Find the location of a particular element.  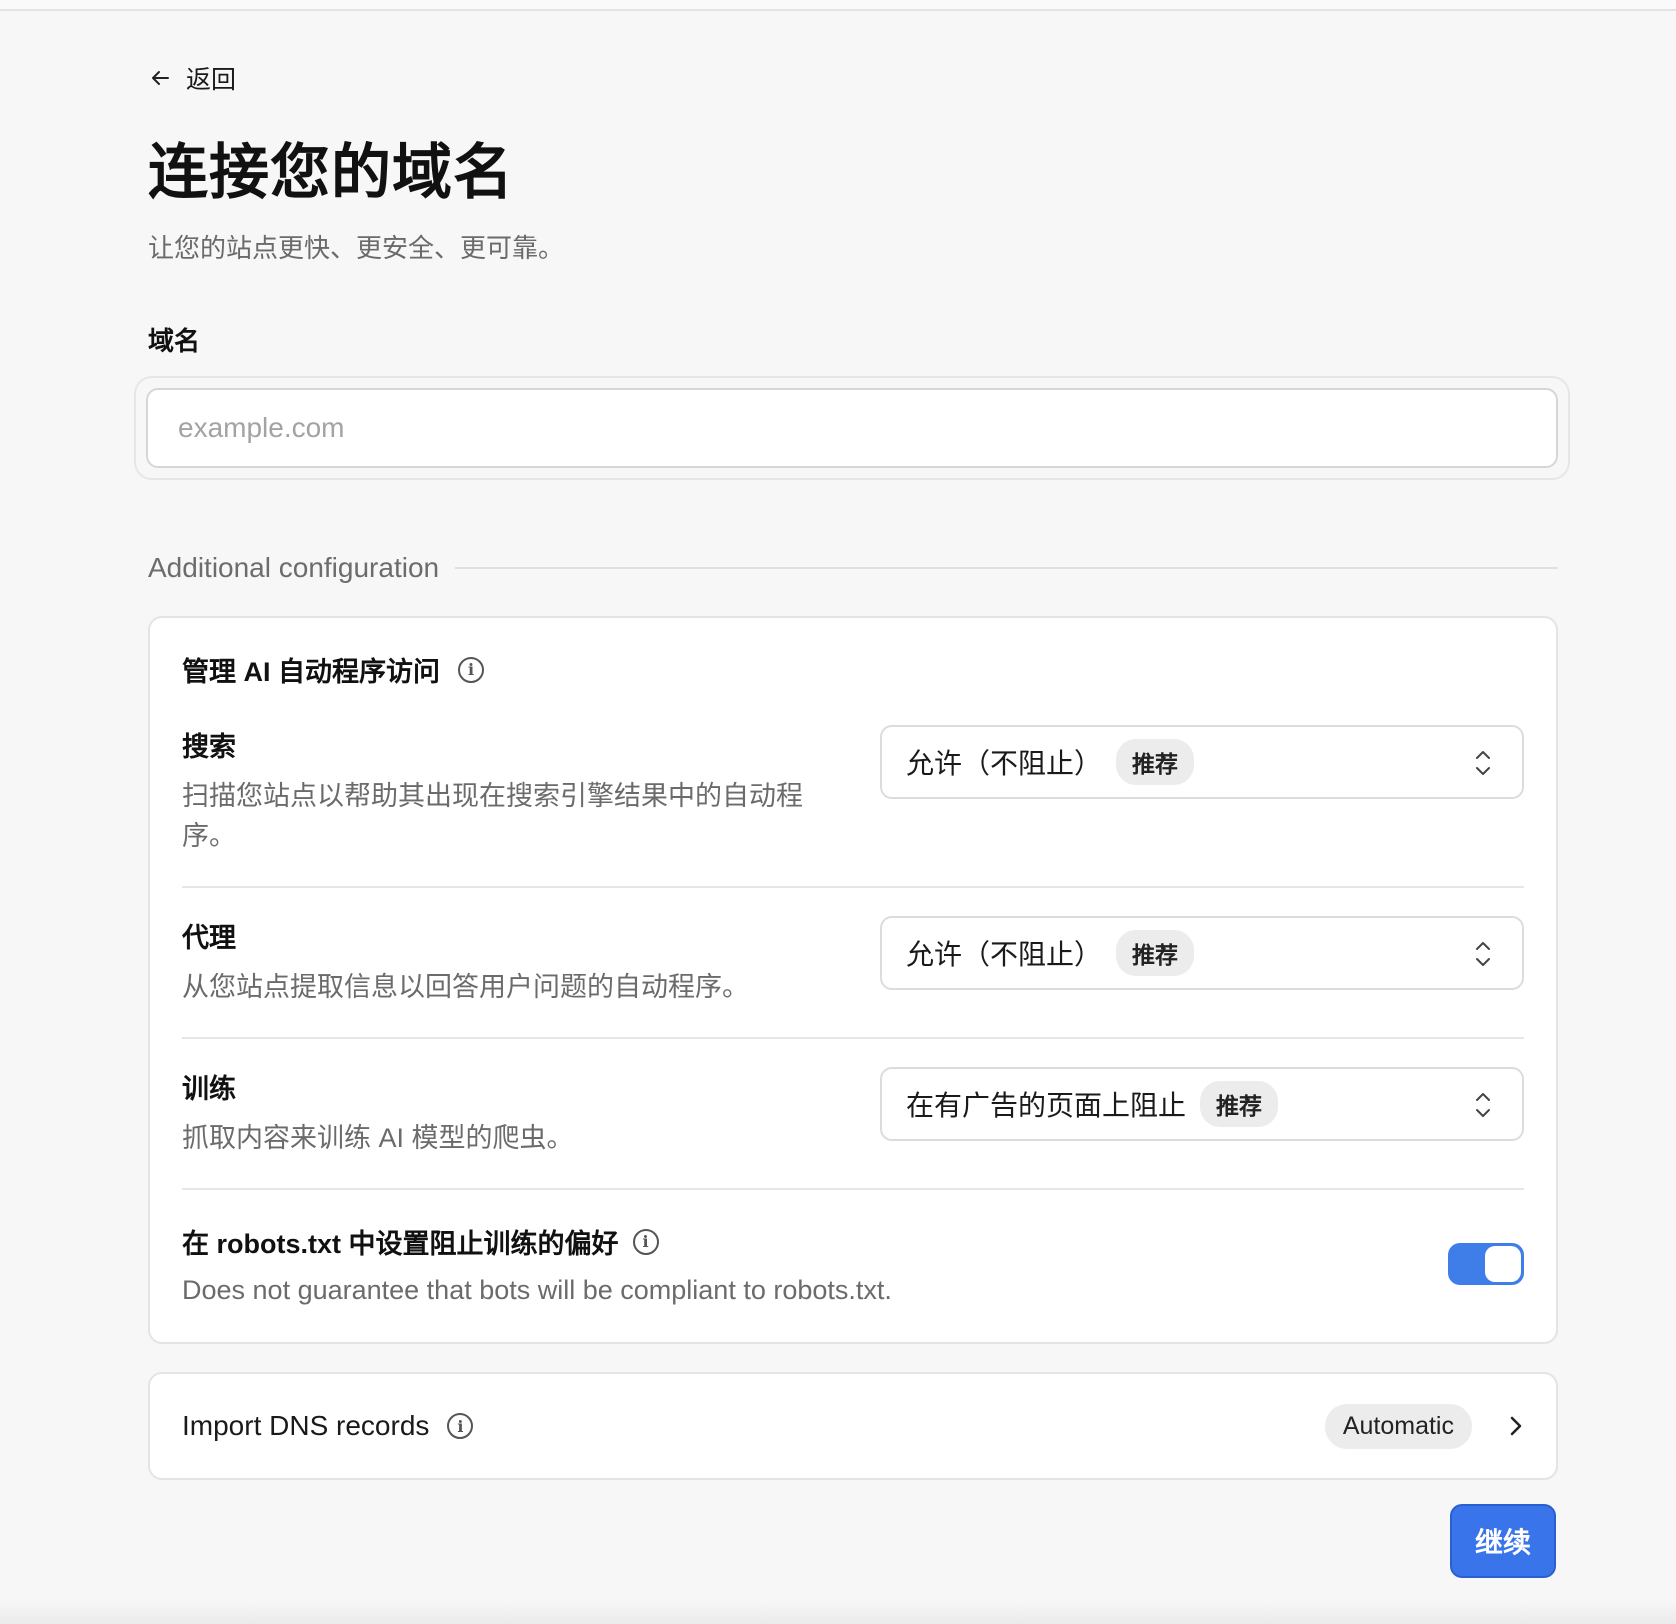

additional-config-header: Additional configuration is located at coordinates (853, 568).